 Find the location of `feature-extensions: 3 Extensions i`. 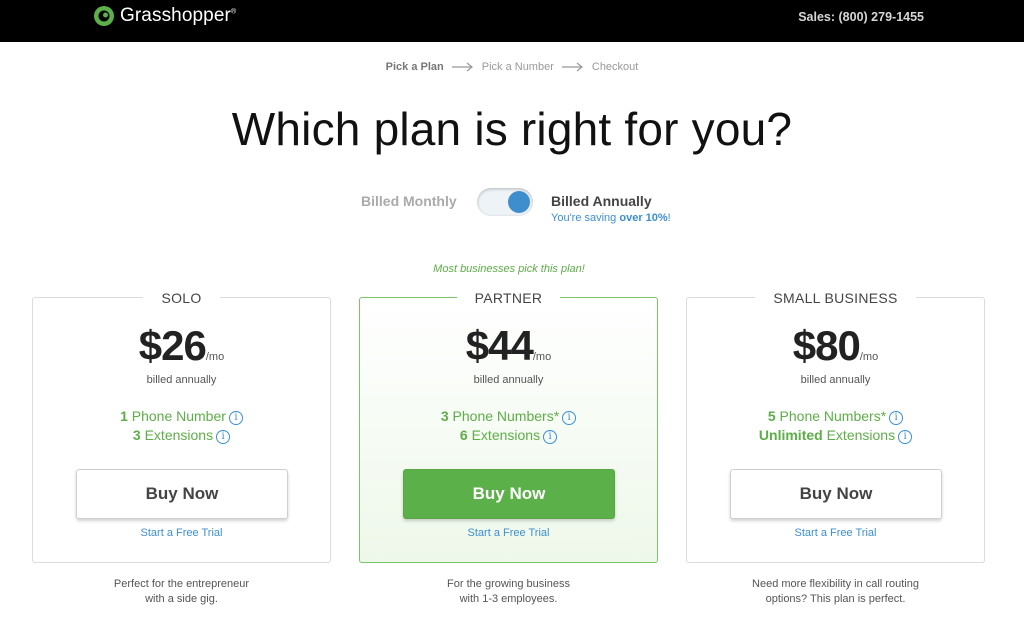

feature-extensions: 3 Extensions i is located at coordinates (181, 435).